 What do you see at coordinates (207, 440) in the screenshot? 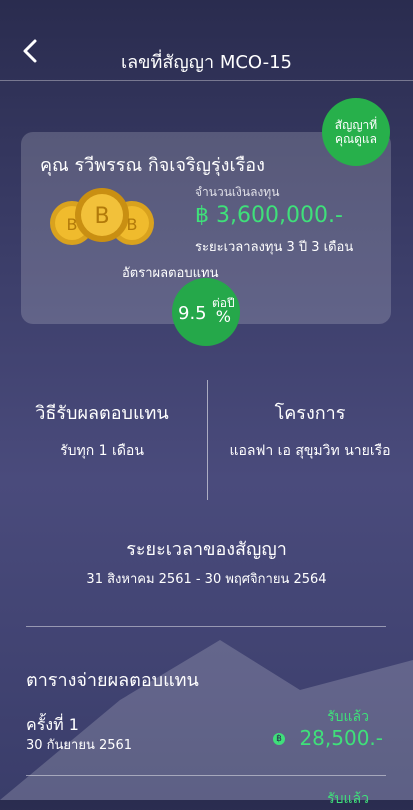
I see `vertical-divider` at bounding box center [207, 440].